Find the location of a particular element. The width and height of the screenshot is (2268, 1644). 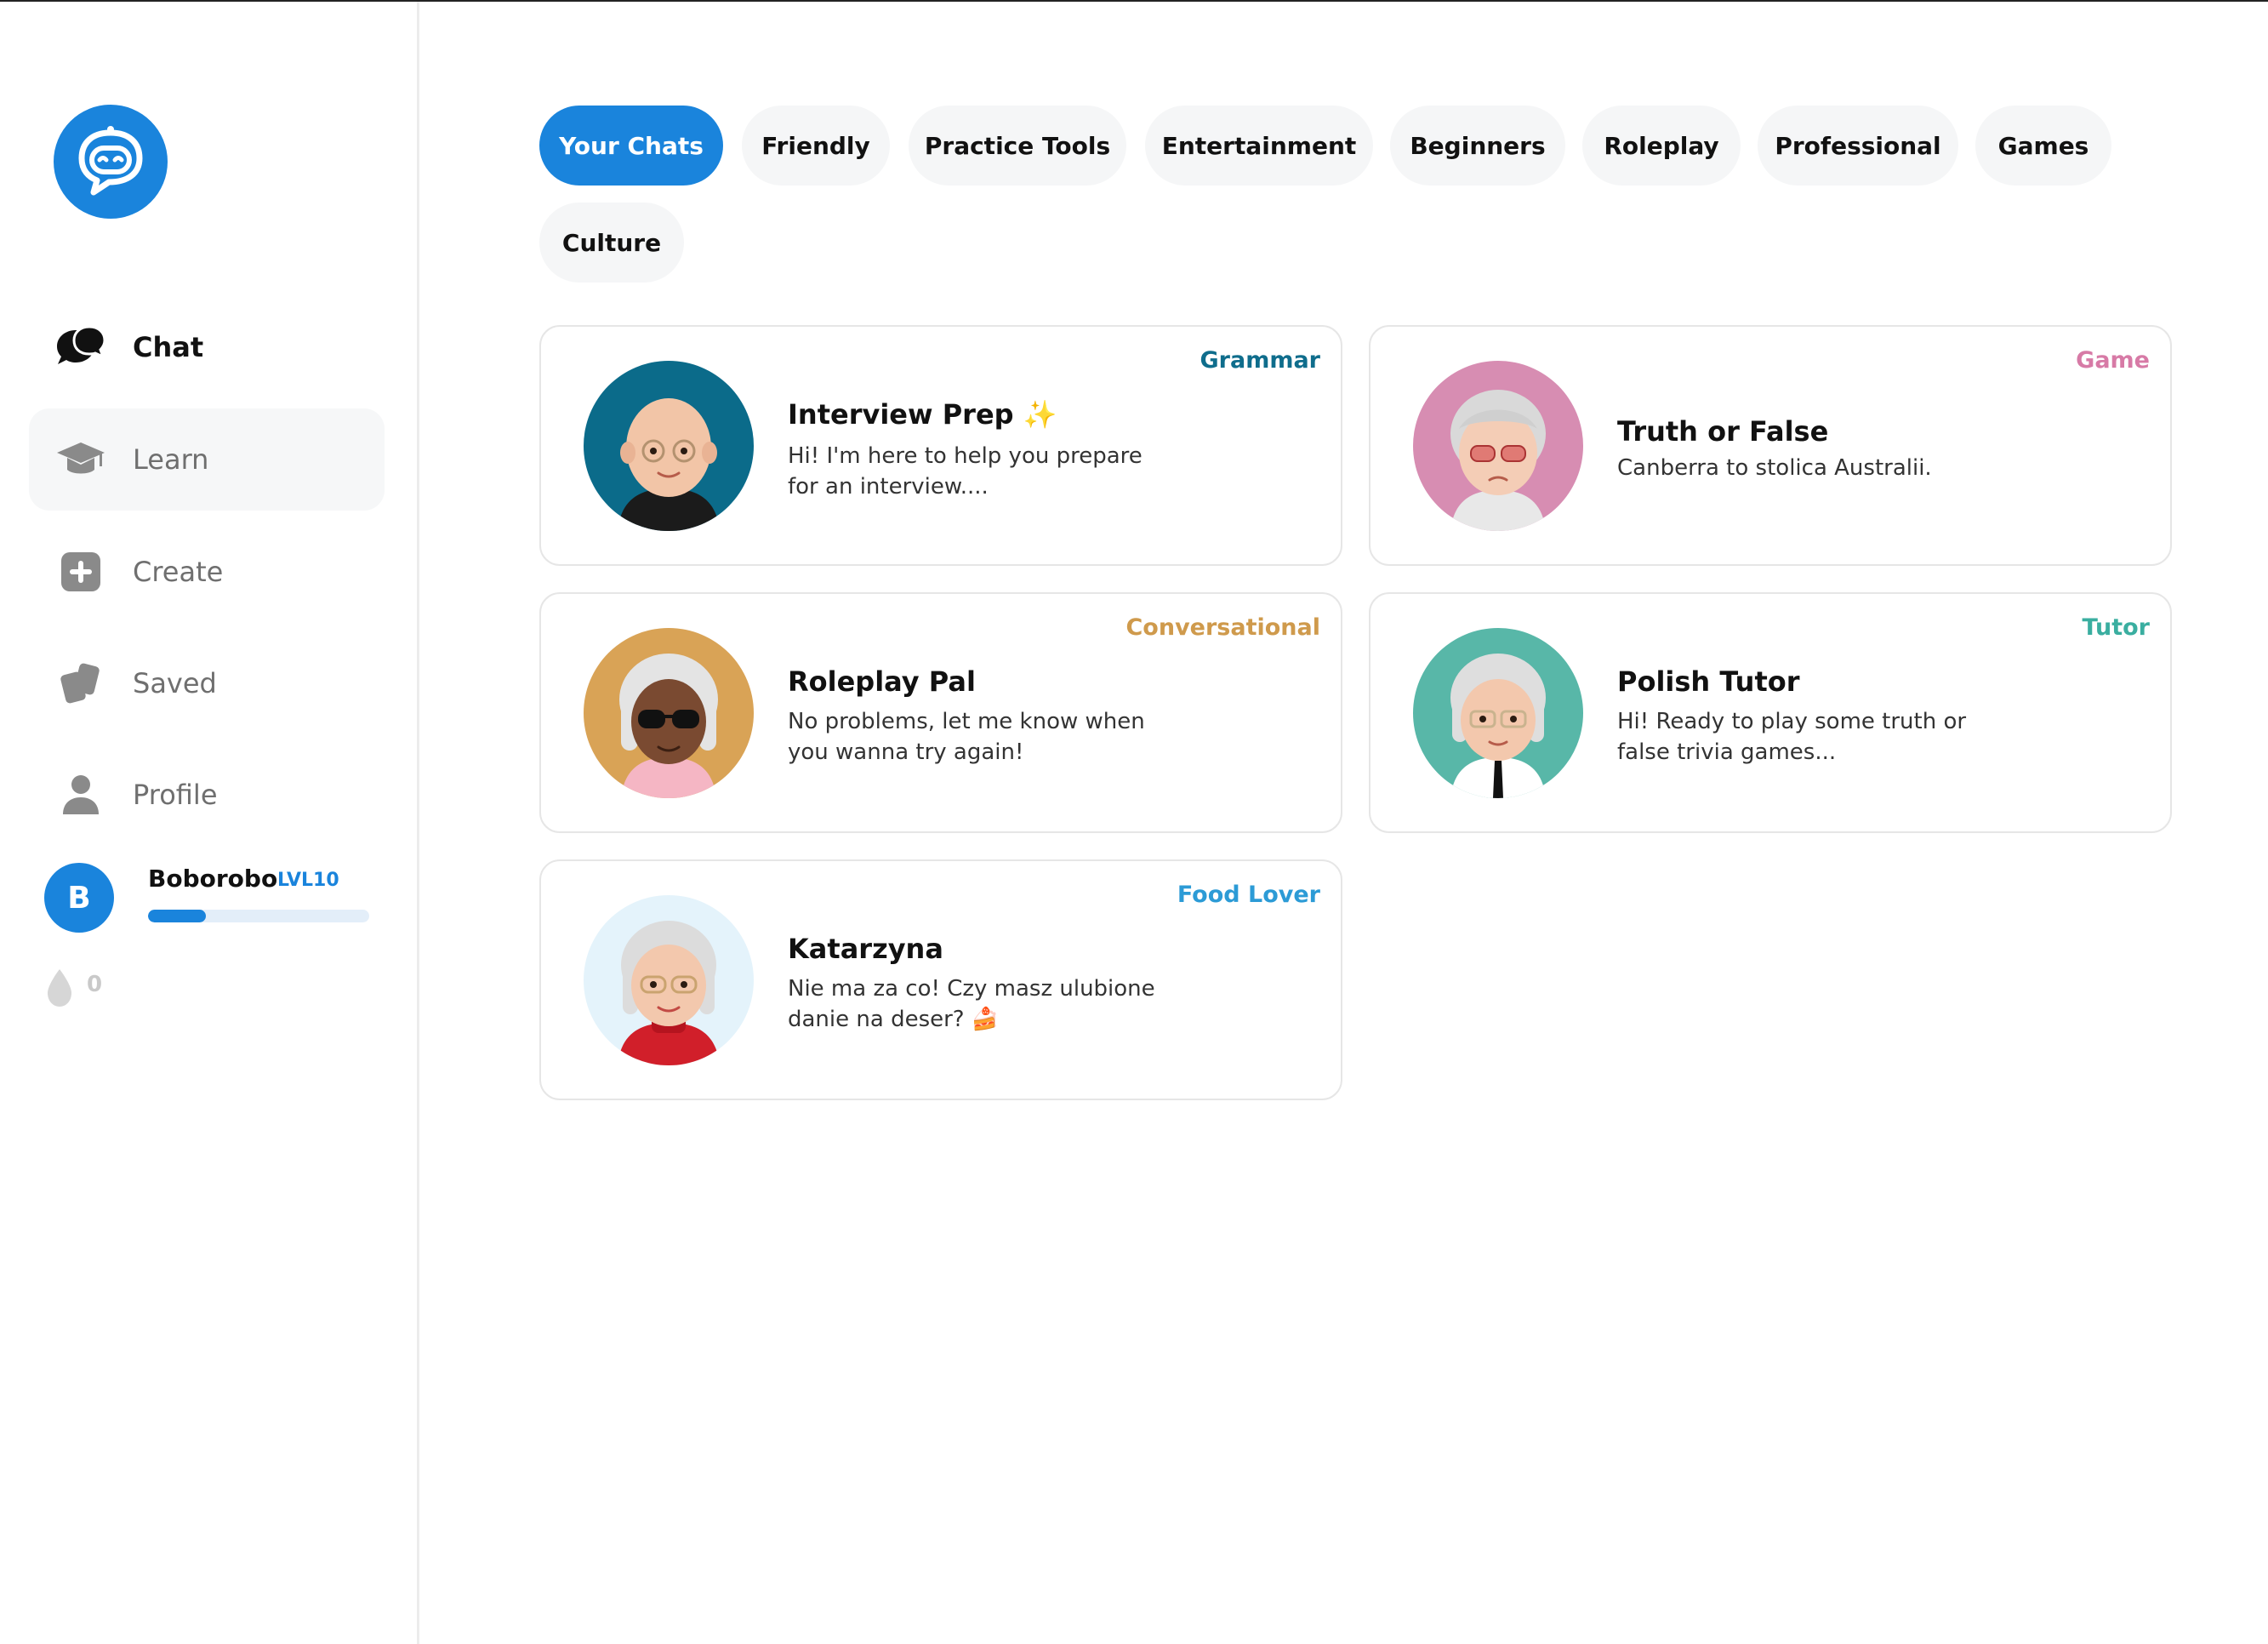

plus-square-icon is located at coordinates (80, 571).